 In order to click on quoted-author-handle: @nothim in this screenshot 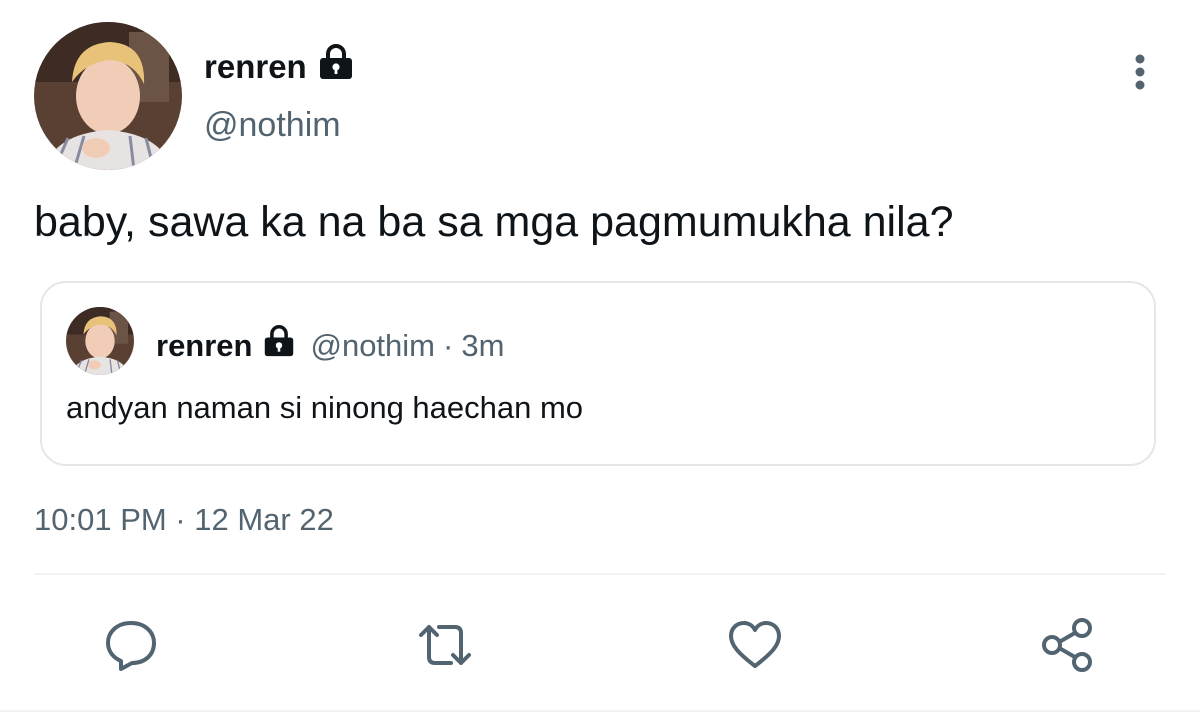, I will do `click(372, 345)`.